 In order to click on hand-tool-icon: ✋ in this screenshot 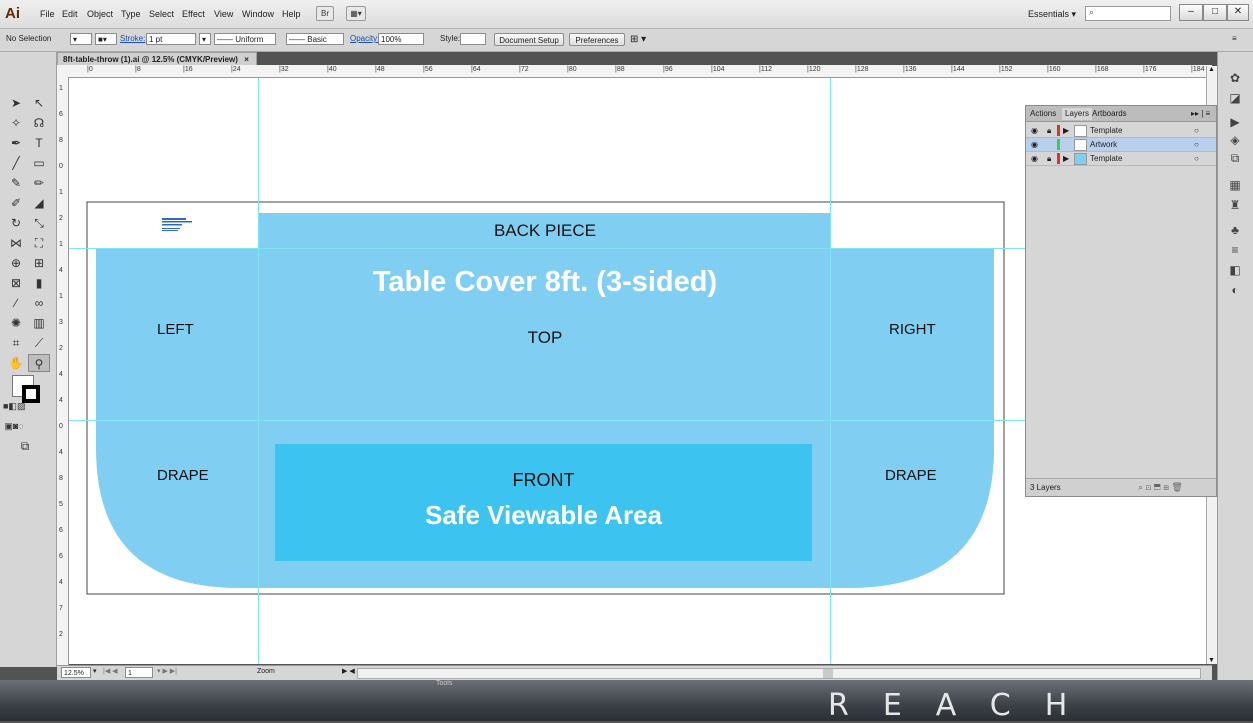, I will do `click(16, 363)`.